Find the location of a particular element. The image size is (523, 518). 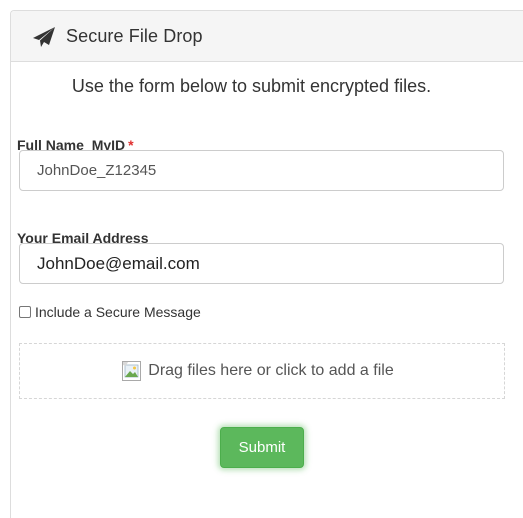

submit-button: Submit is located at coordinates (262, 447).